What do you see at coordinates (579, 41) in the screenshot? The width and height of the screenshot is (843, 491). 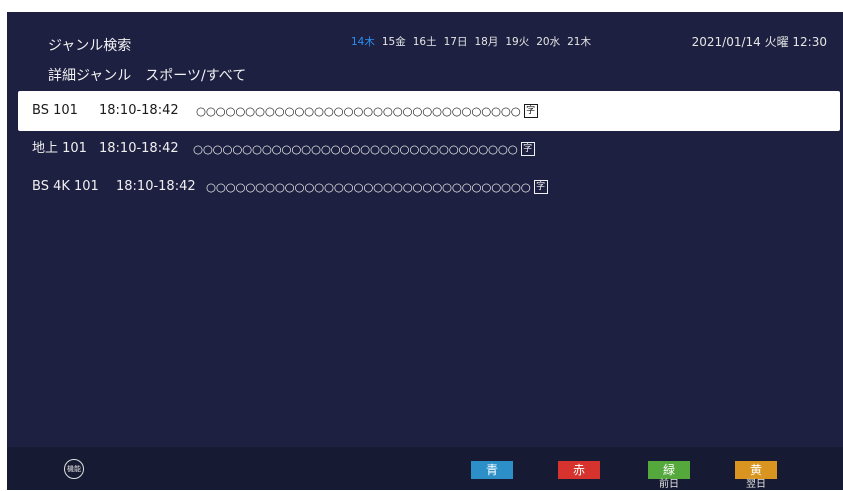 I see `date-tab-21: 21木` at bounding box center [579, 41].